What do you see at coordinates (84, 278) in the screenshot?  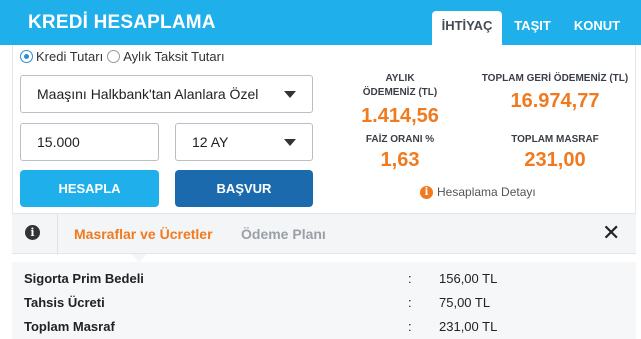 I see `row-label: Sigorta Prim Bedeli` at bounding box center [84, 278].